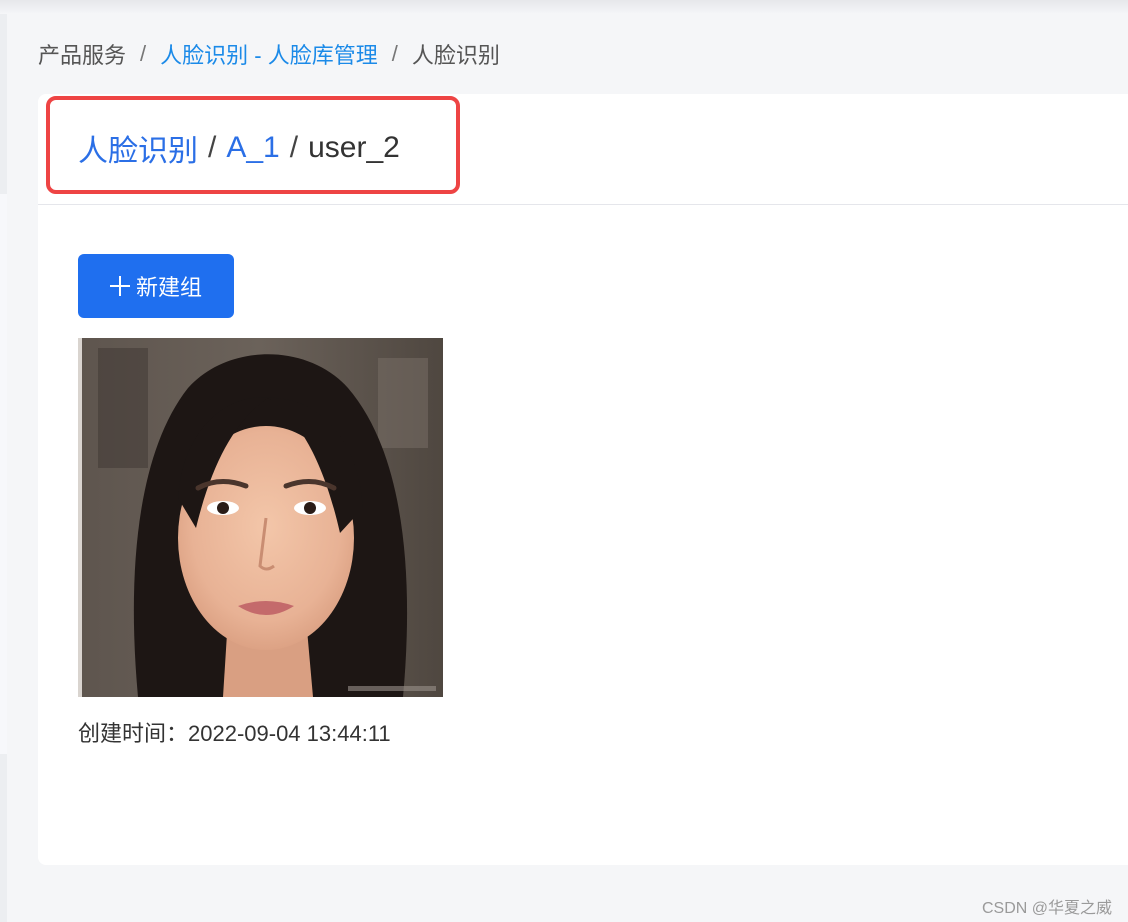 Image resolution: width=1128 pixels, height=922 pixels. Describe the element at coordinates (82, 54) in the screenshot. I see `breadcrumb-item-product-services: 产品服务` at that location.